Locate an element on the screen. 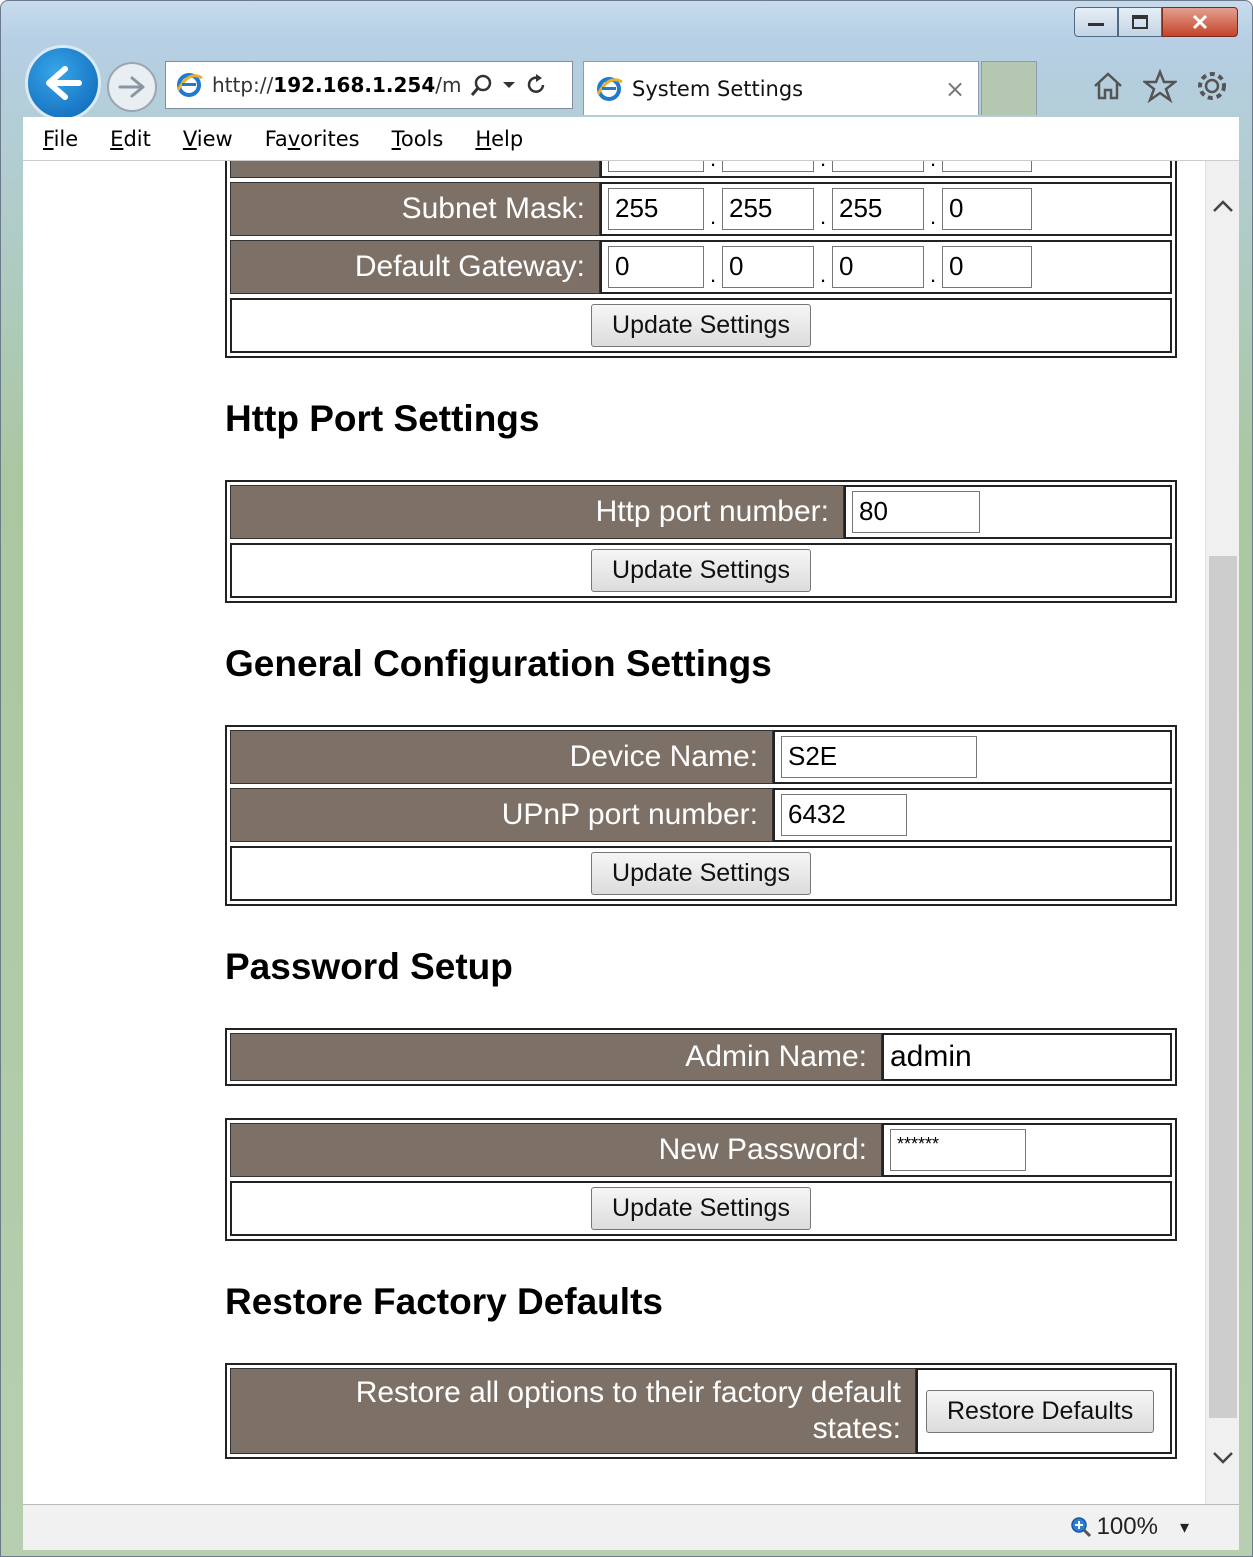 Image resolution: width=1253 pixels, height=1557 pixels. static-ip-octet-4: 254 is located at coordinates (987, 166).